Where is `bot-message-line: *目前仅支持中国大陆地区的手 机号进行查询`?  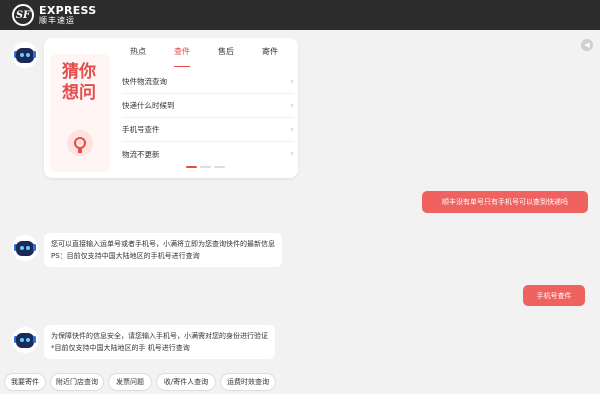
bot-message-line: *目前仅支持中国大陆地区的手 机号进行查询 is located at coordinates (120, 348).